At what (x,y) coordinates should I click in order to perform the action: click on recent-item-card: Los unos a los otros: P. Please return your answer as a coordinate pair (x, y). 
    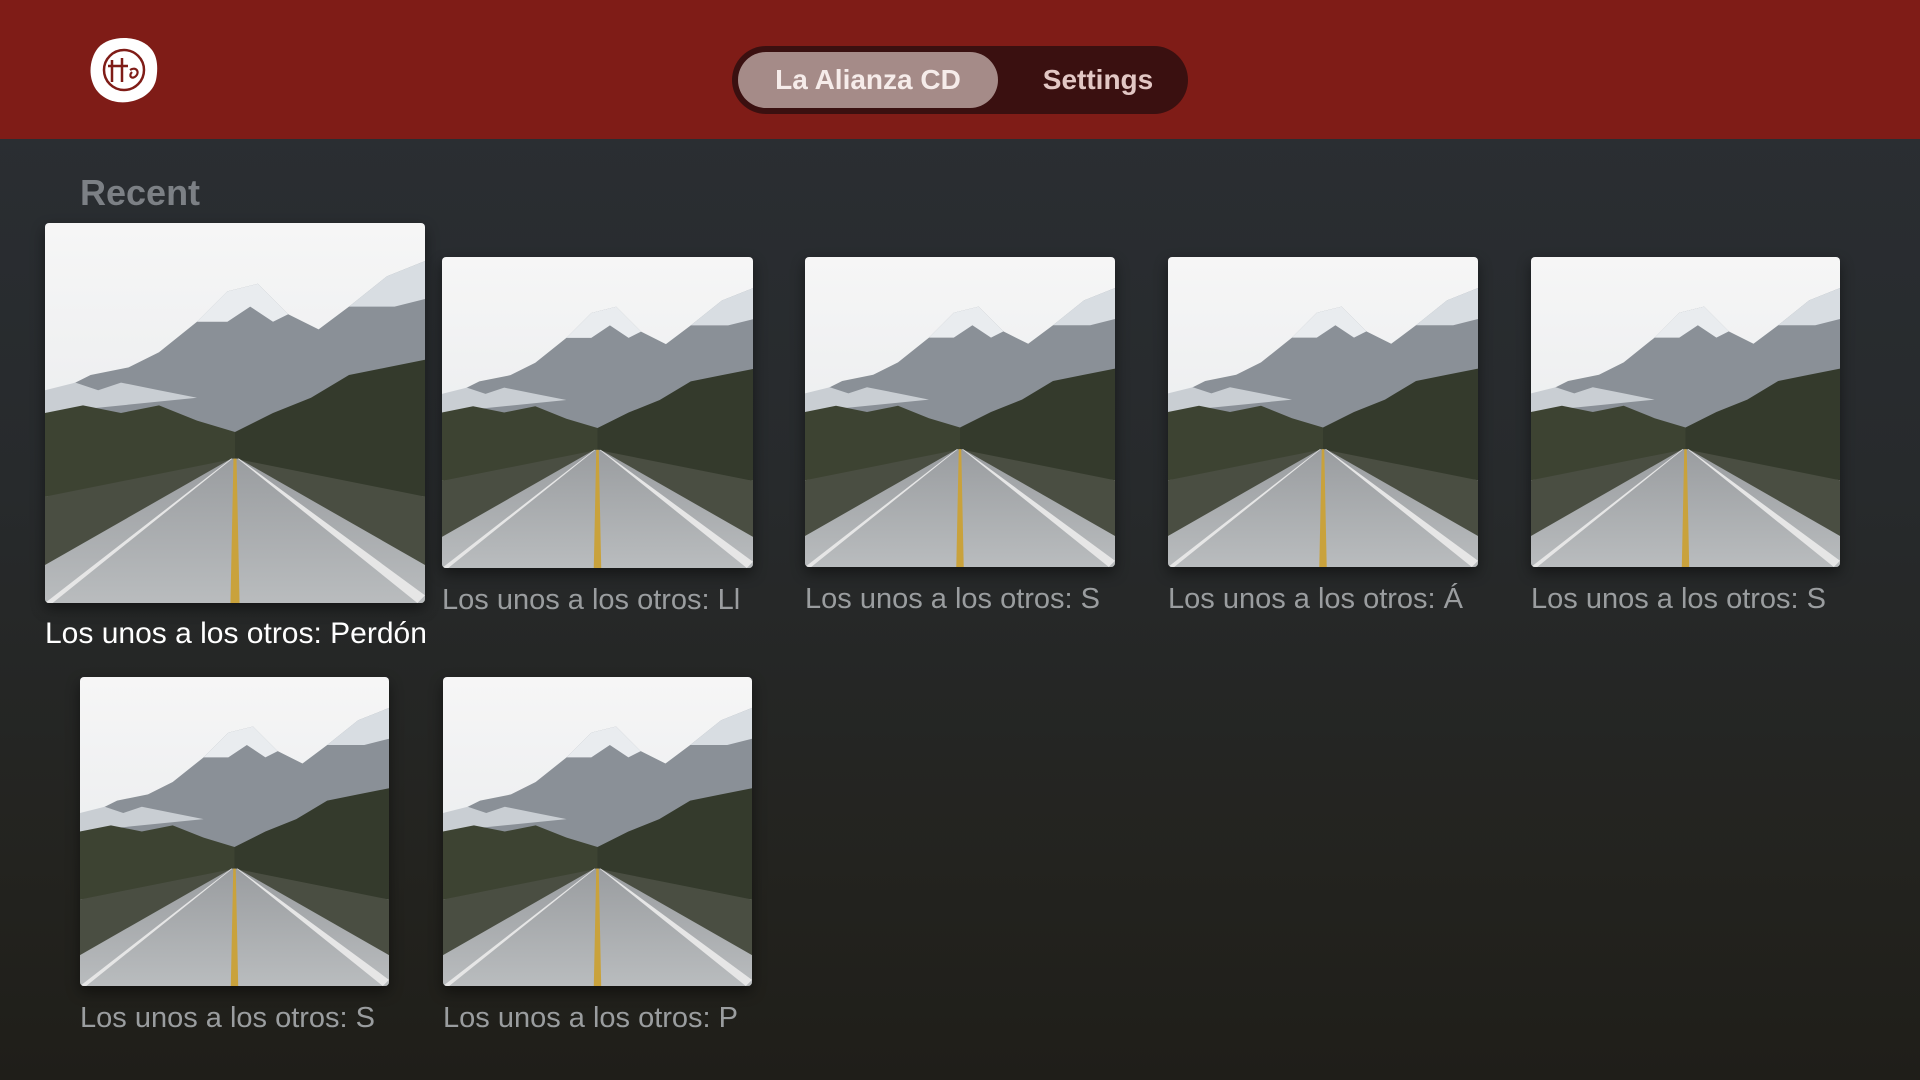
    Looking at the image, I should click on (597, 859).